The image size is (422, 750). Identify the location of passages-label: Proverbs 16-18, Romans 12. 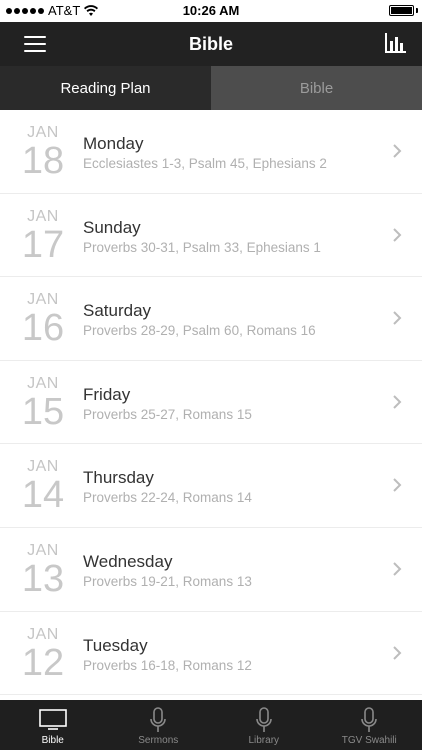
(167, 665).